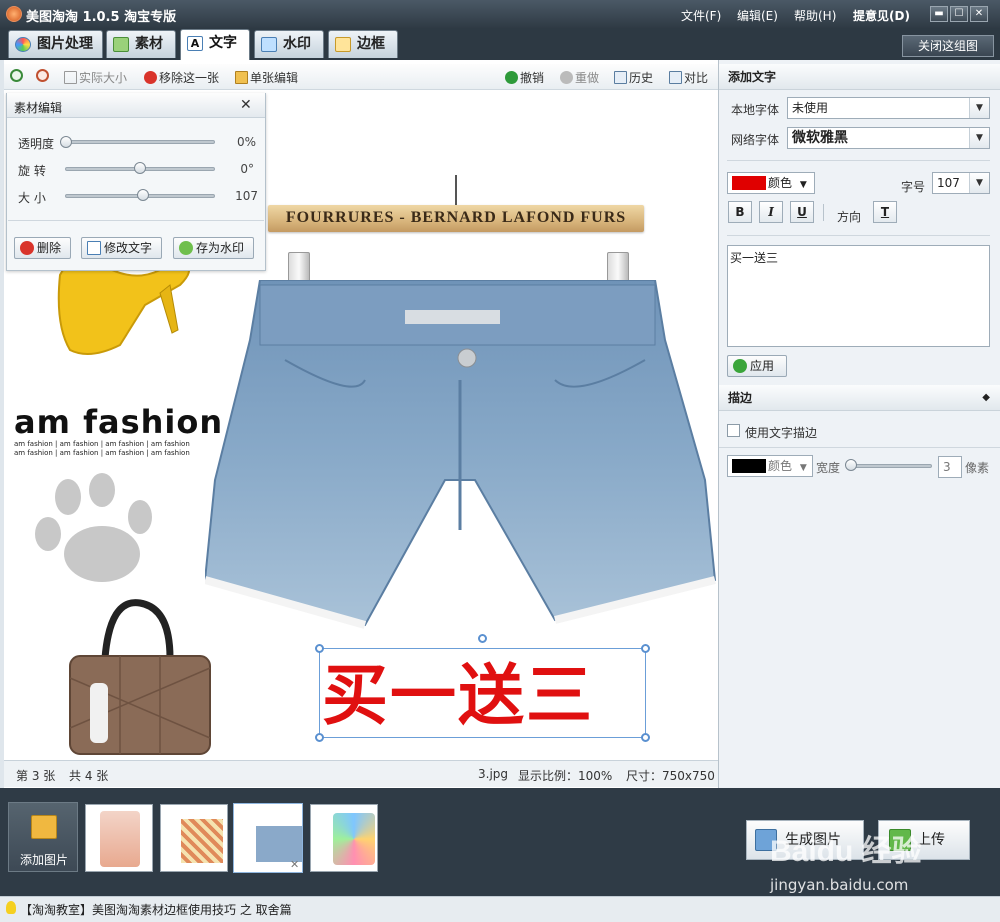 Image resolution: width=1000 pixels, height=922 pixels. Describe the element at coordinates (241, 77) in the screenshot. I see `edit-icon` at that location.